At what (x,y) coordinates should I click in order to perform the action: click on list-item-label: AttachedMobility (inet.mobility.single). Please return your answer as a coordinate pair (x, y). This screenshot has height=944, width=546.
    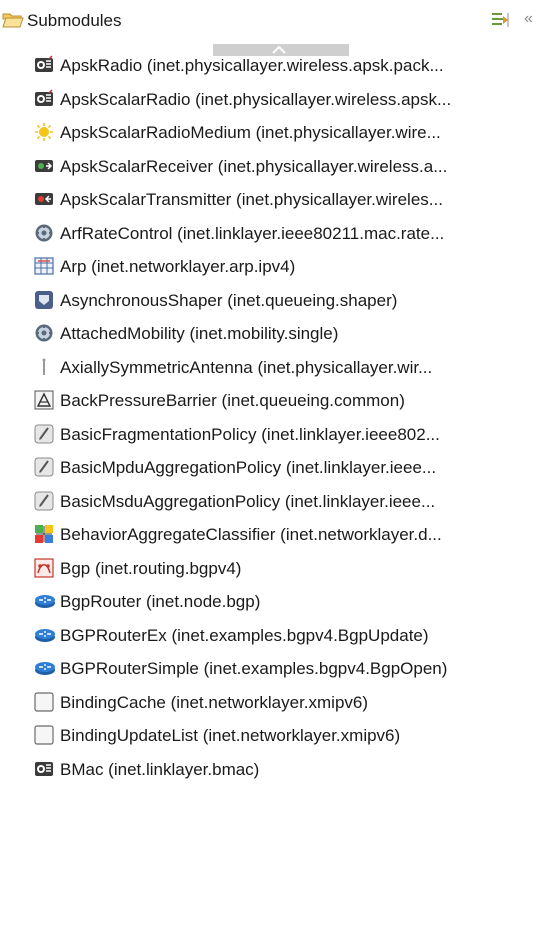
    Looking at the image, I should click on (199, 333).